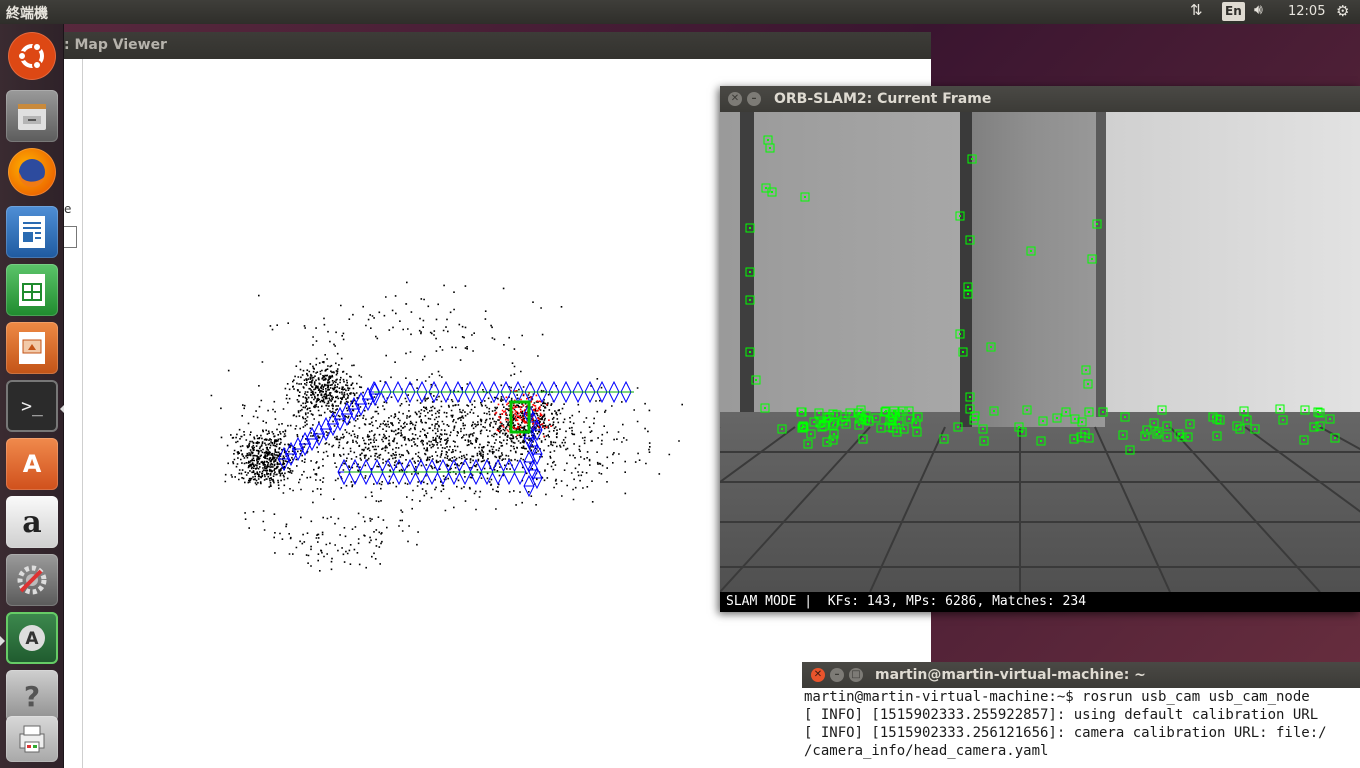 This screenshot has width=1360, height=768. Describe the element at coordinates (32, 348) in the screenshot. I see `presentation-icon` at that location.